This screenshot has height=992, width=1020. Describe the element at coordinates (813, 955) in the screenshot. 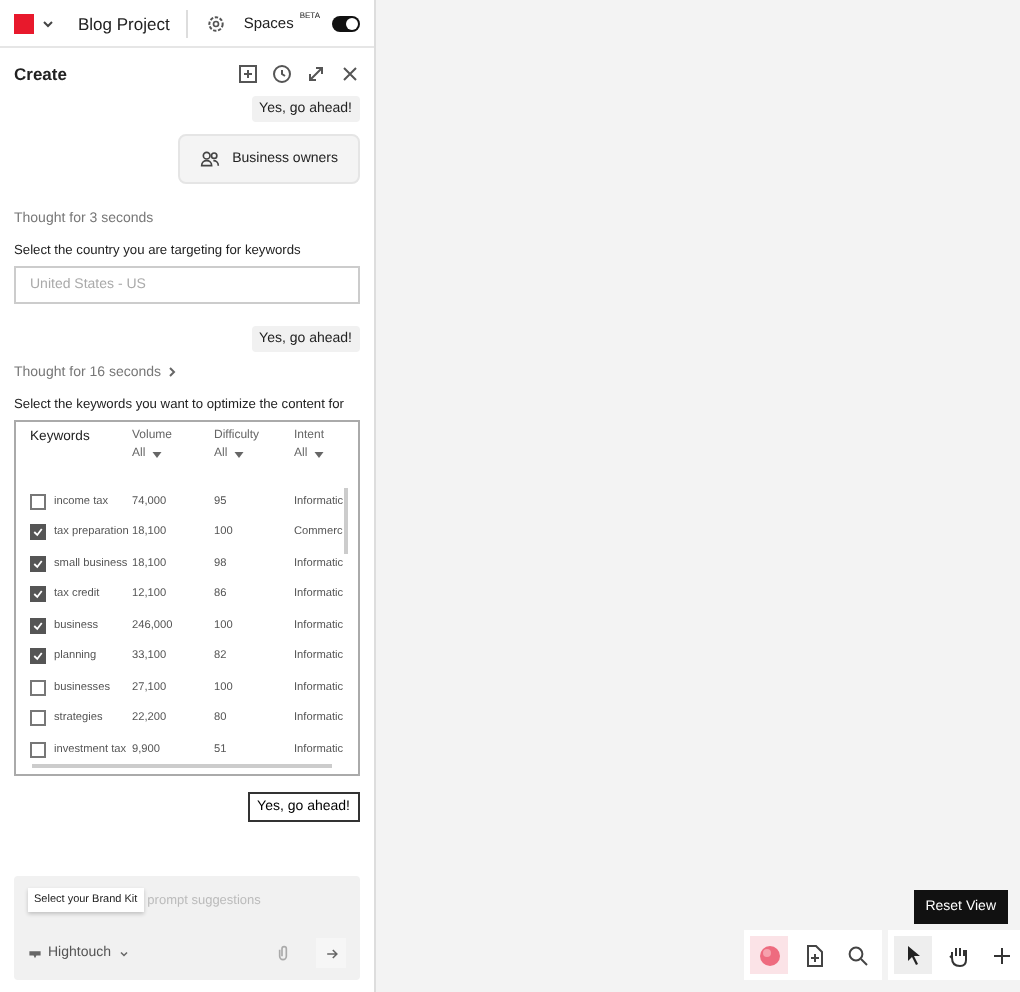

I see `add-page-icon` at that location.